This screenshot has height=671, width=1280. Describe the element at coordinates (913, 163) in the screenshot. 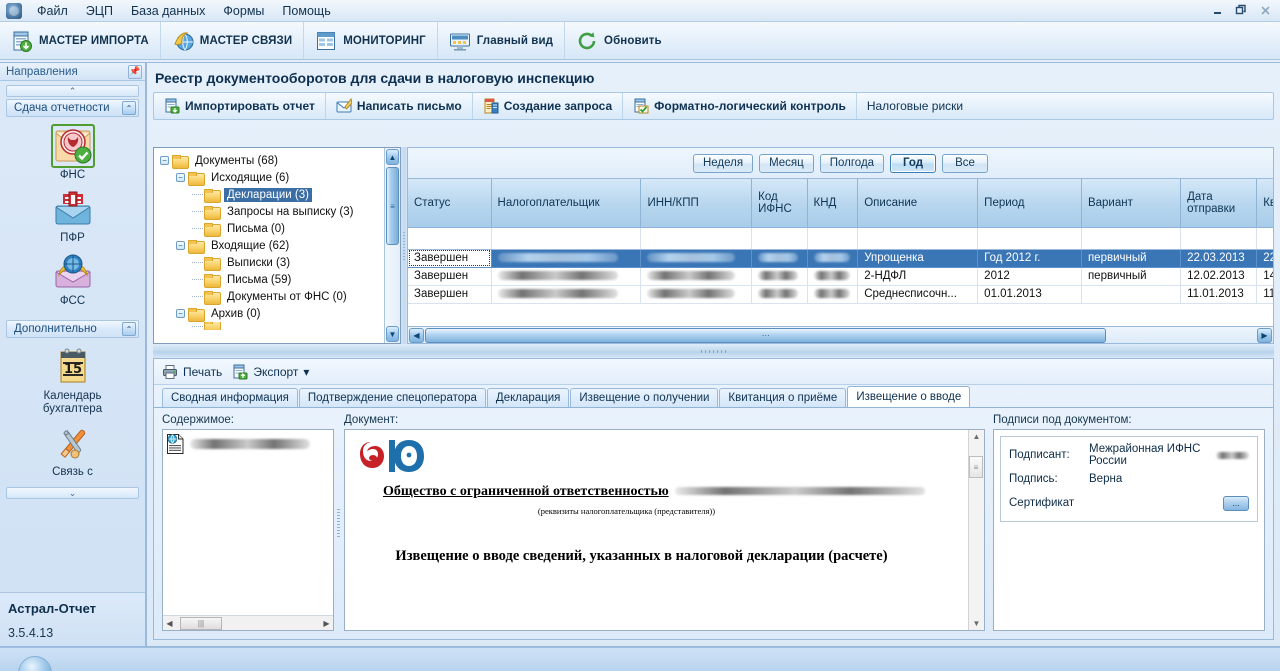

I see `filter-year-button: Год` at that location.